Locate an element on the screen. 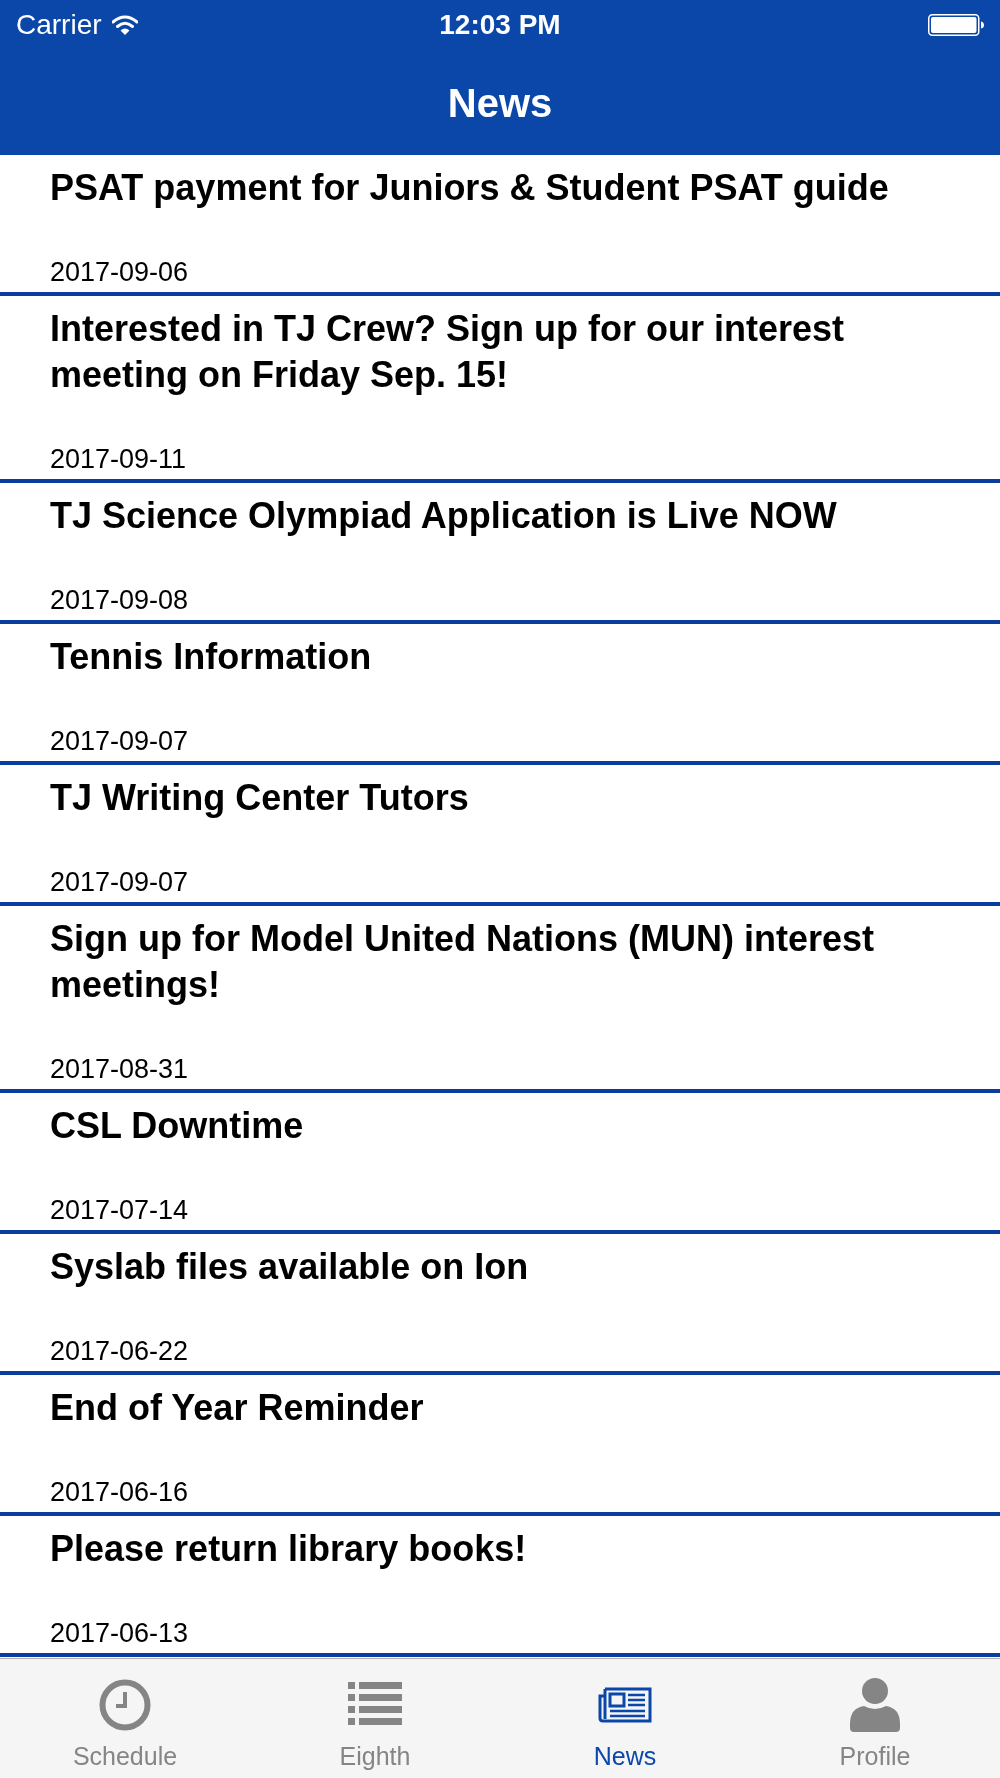 The height and width of the screenshot is (1778, 1000). news-title: CSL Downtime is located at coordinates (177, 1126).